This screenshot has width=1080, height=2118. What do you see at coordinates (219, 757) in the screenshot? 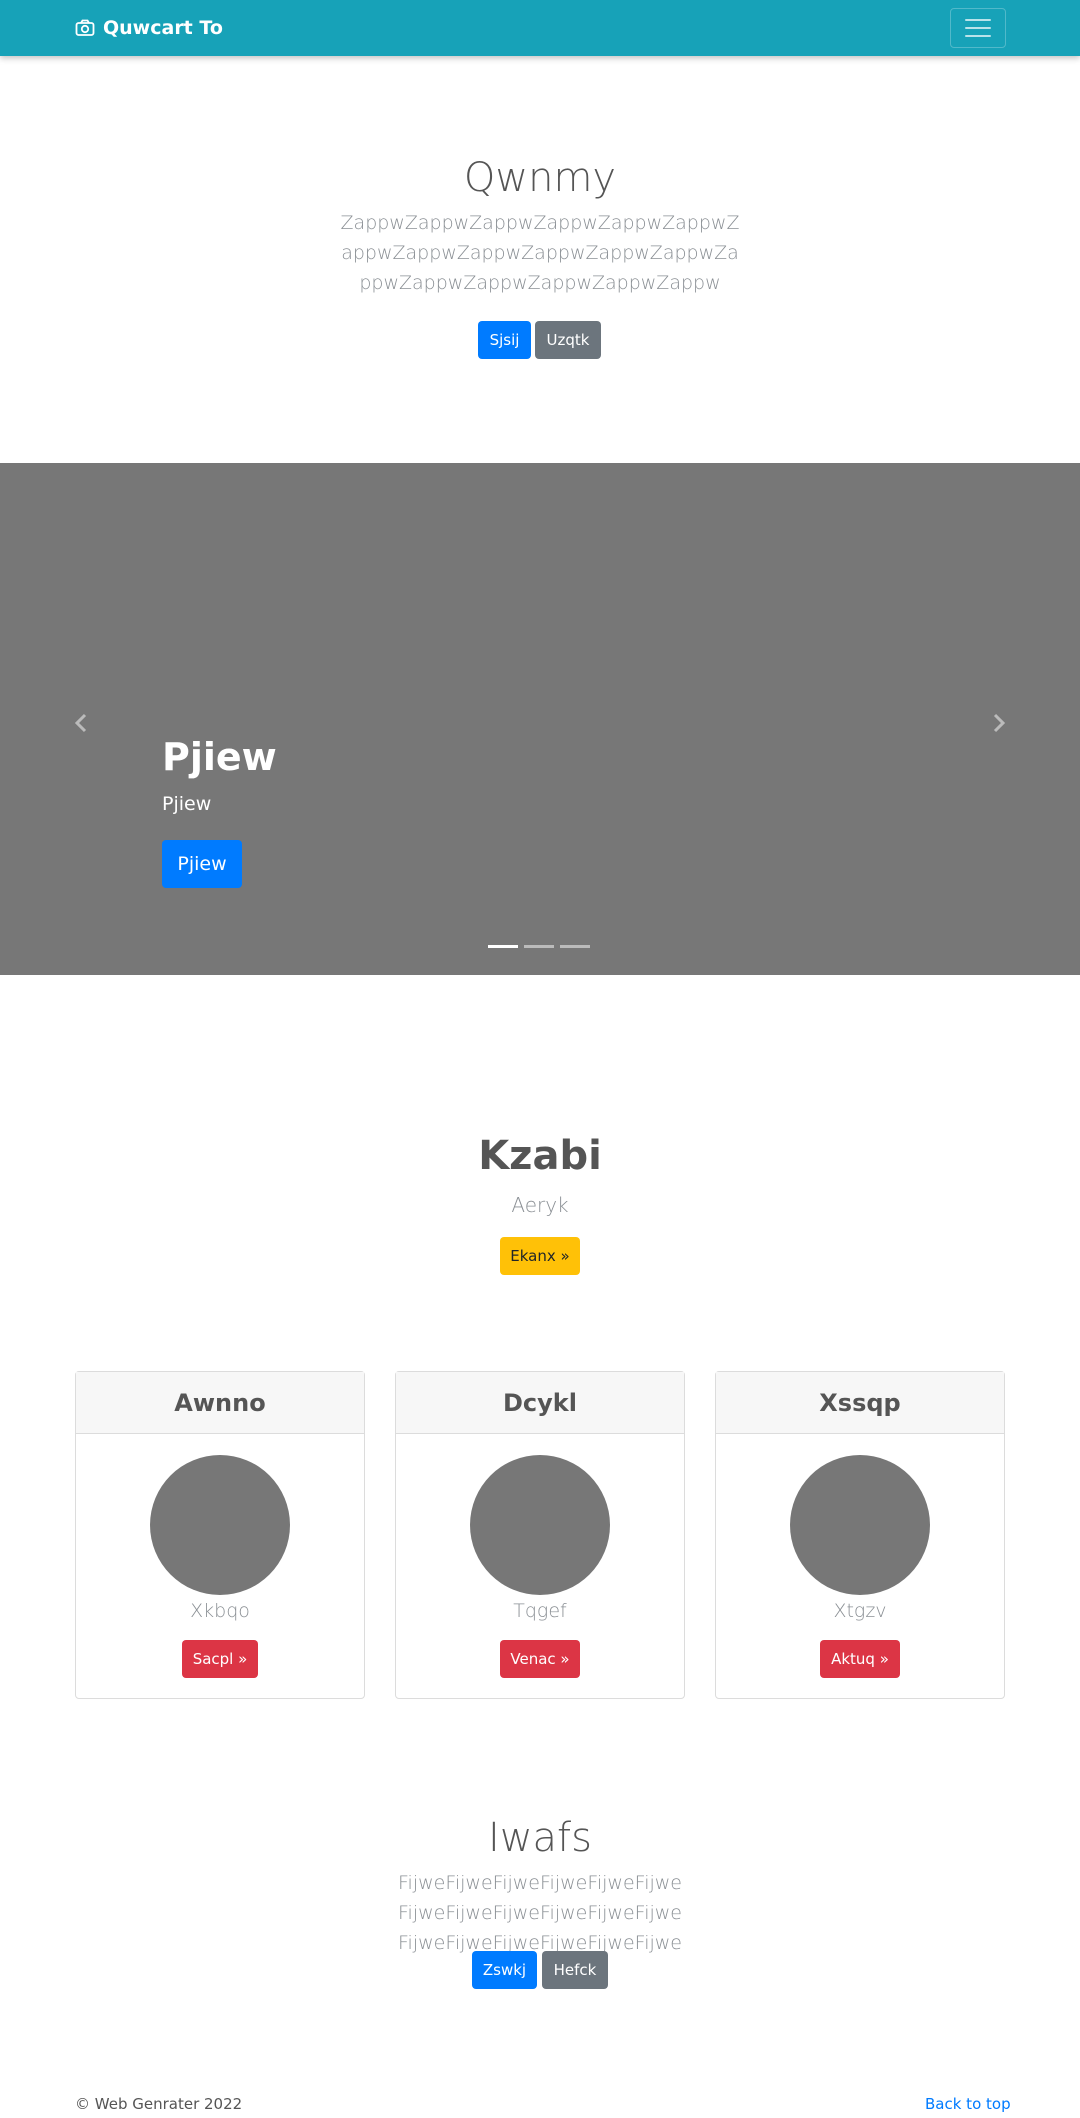
I see `carousel-caption-title: Pjiew` at bounding box center [219, 757].